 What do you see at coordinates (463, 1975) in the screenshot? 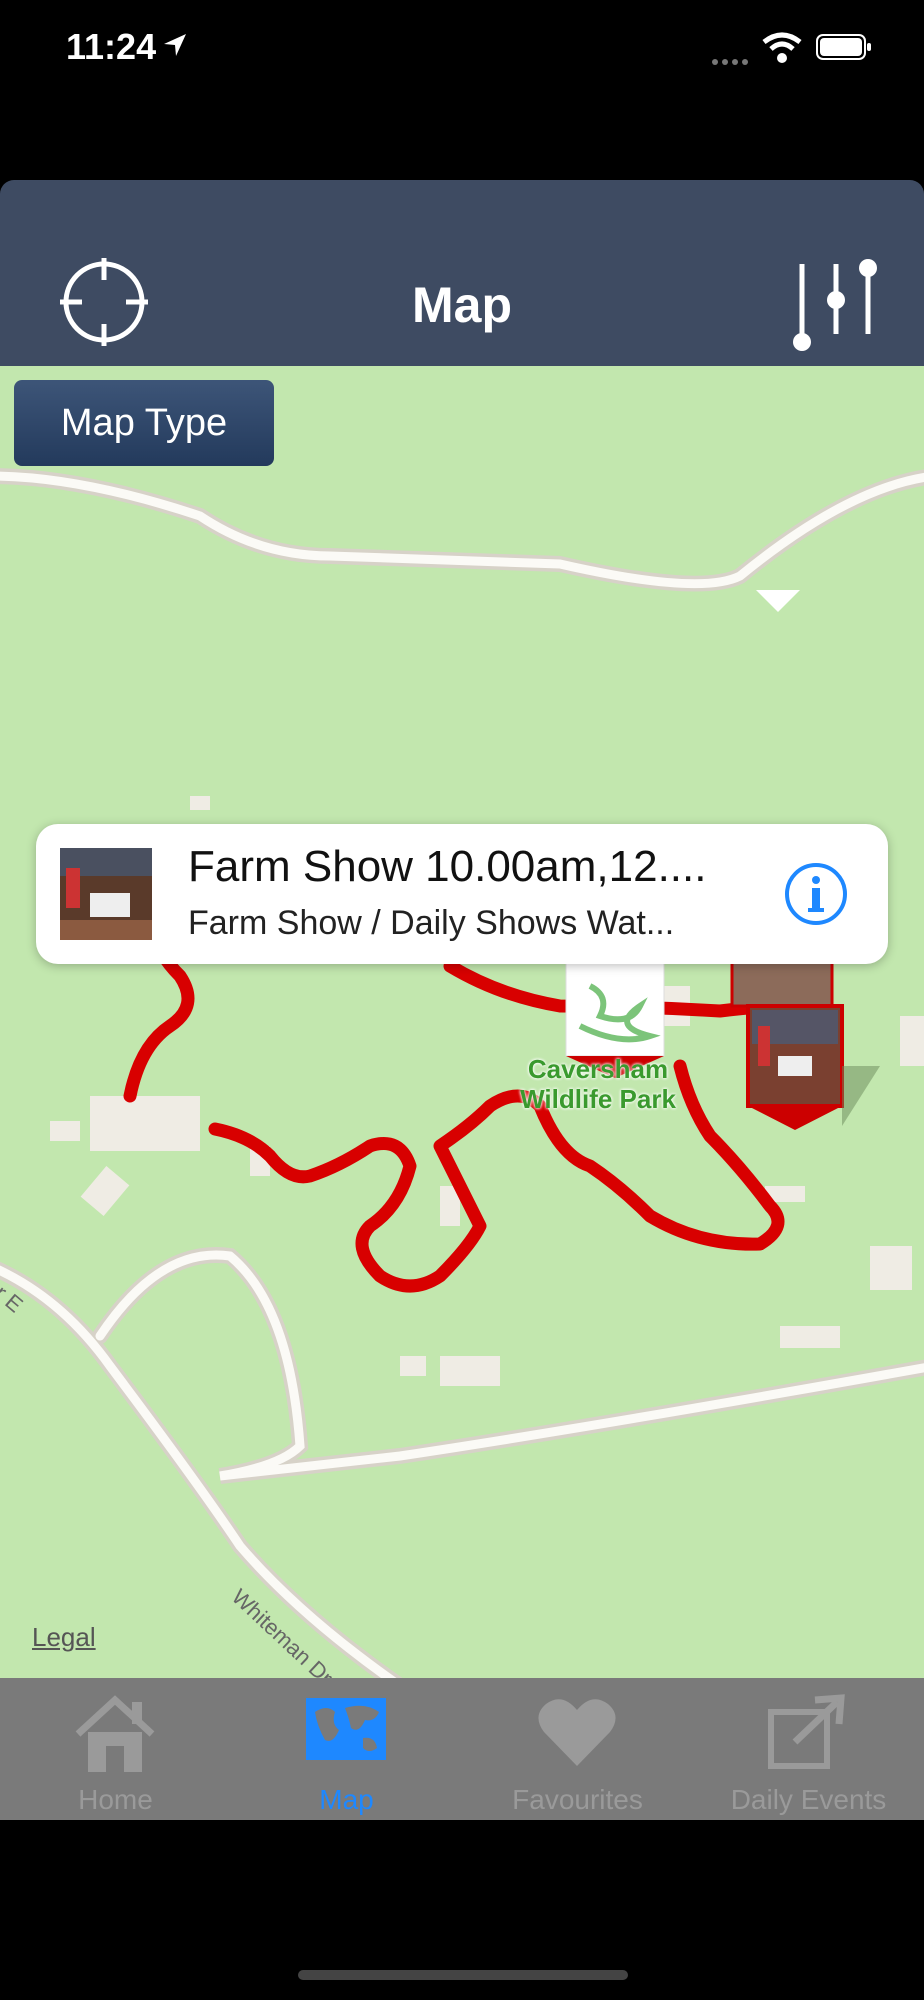
I see `home-indicator` at bounding box center [463, 1975].